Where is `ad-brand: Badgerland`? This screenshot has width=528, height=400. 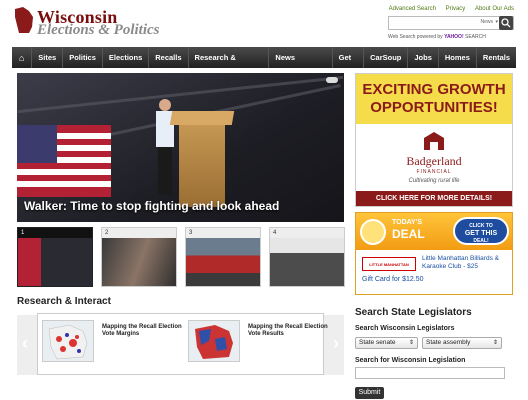 ad-brand: Badgerland is located at coordinates (434, 161).